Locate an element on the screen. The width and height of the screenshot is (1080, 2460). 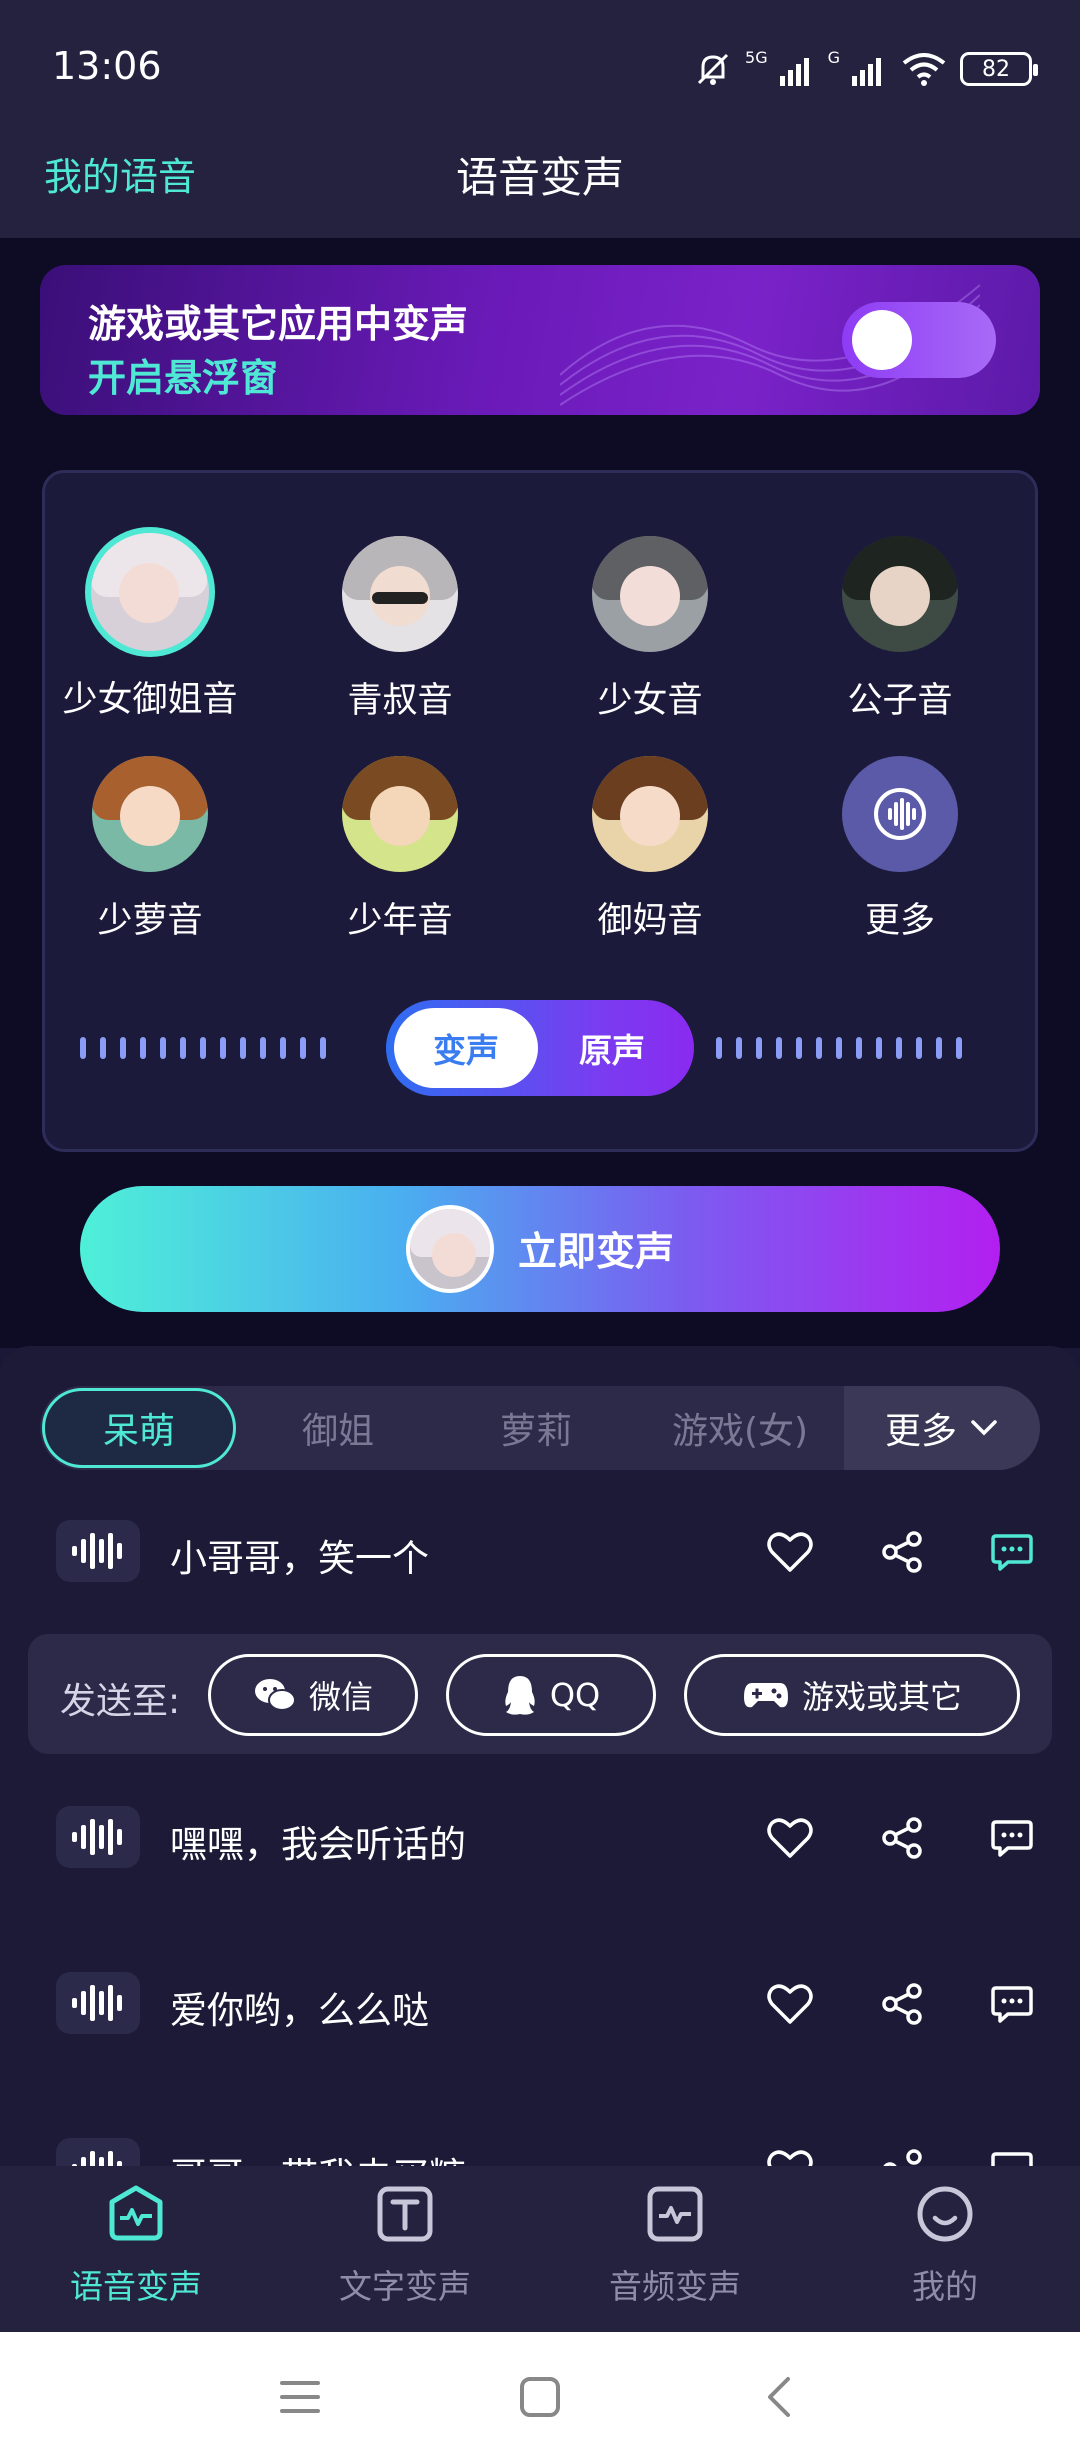
volume-dots-left is located at coordinates (203, 1048).